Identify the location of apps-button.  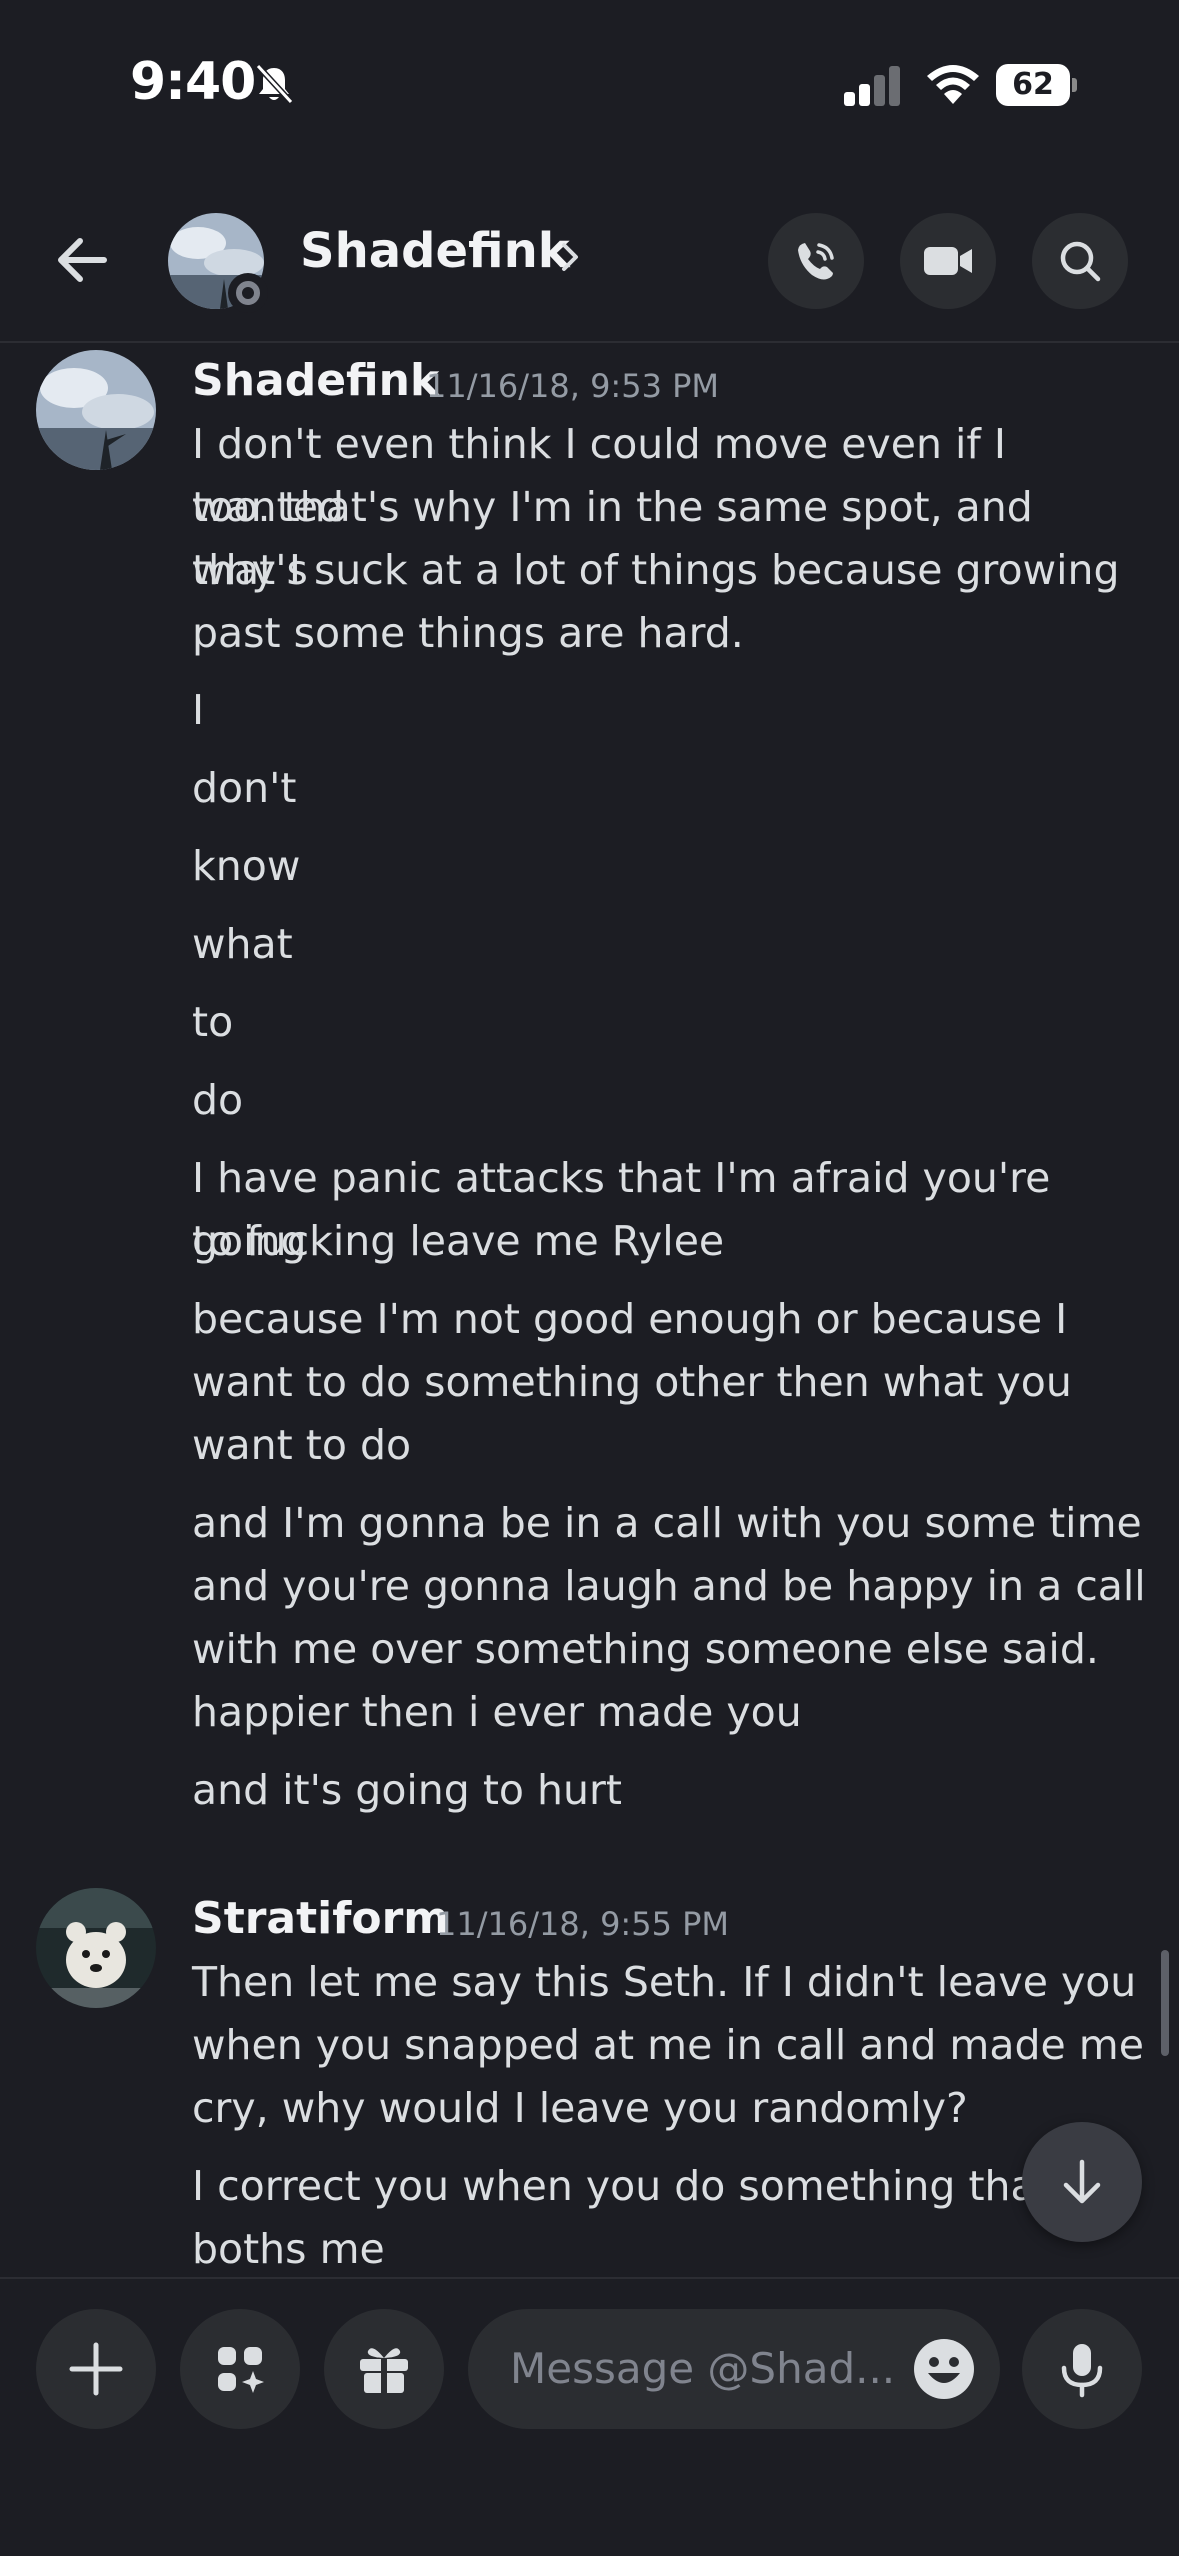
(240, 2369).